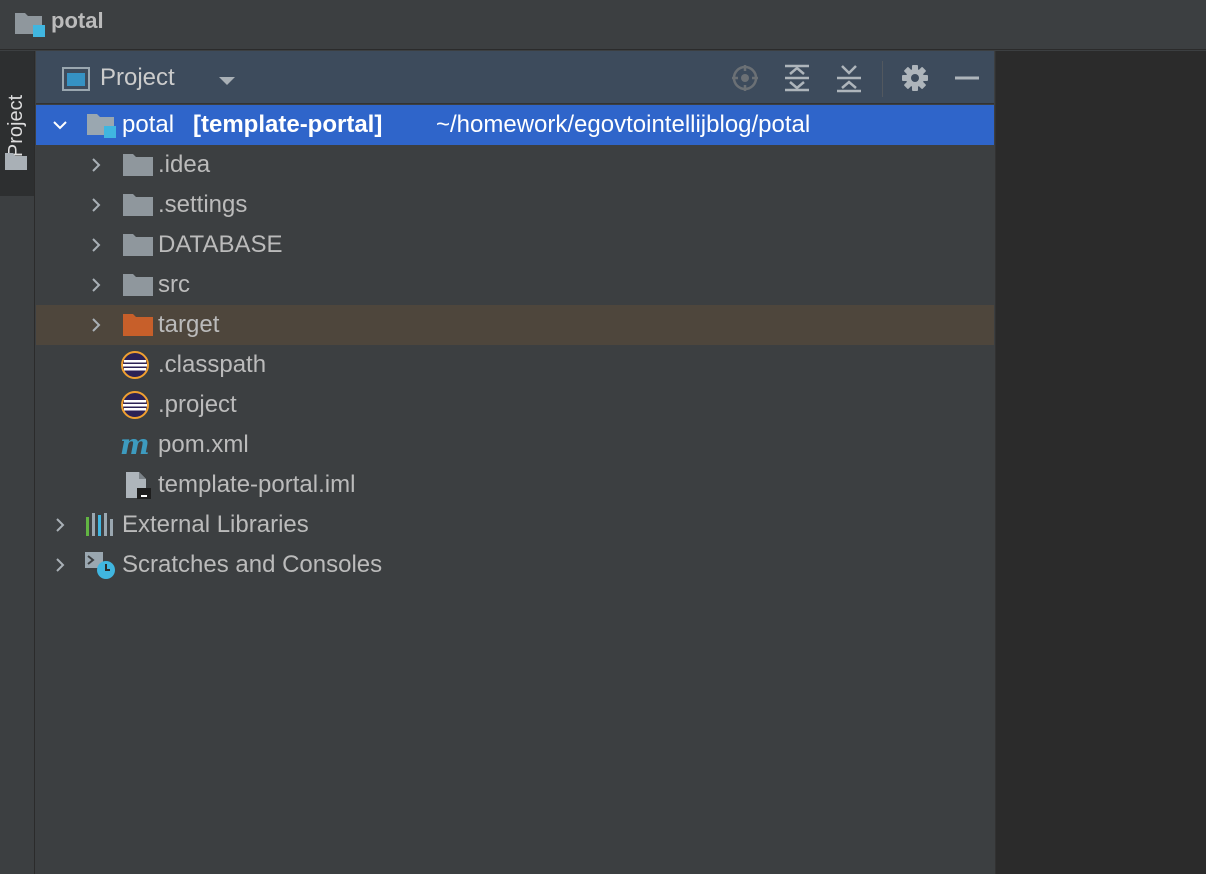 This screenshot has width=1206, height=874. What do you see at coordinates (197, 404) in the screenshot?
I see `tree-item-label: .project` at bounding box center [197, 404].